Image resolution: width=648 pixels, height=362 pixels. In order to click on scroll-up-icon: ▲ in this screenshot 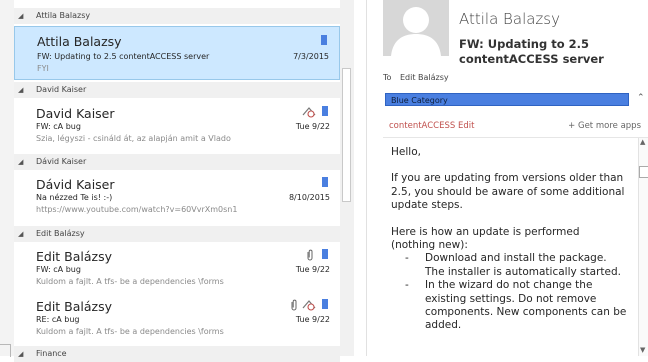, I will do `click(642, 142)`.